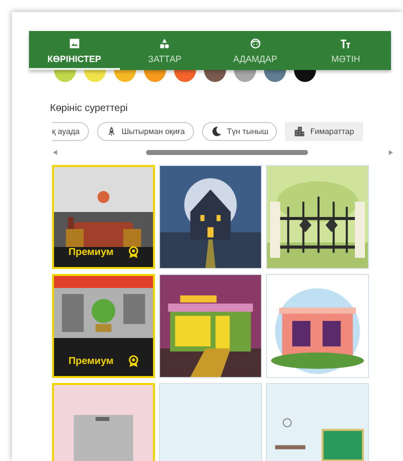 The image size is (403, 461). What do you see at coordinates (390, 152) in the screenshot?
I see `scroll-right-icon` at bounding box center [390, 152].